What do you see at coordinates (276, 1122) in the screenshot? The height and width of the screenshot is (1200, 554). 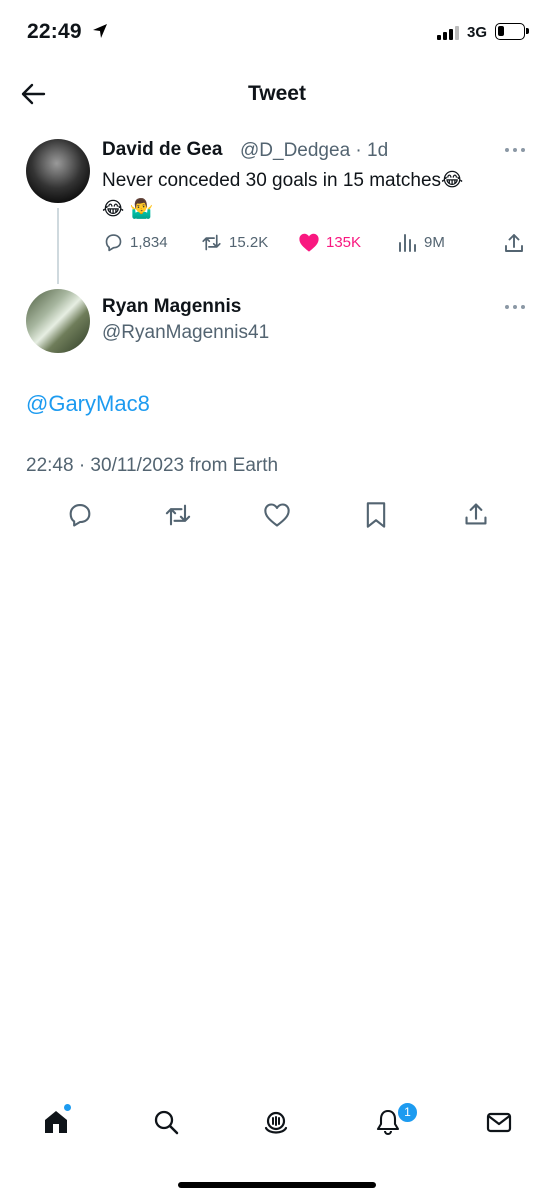 I see `spaces-icon` at bounding box center [276, 1122].